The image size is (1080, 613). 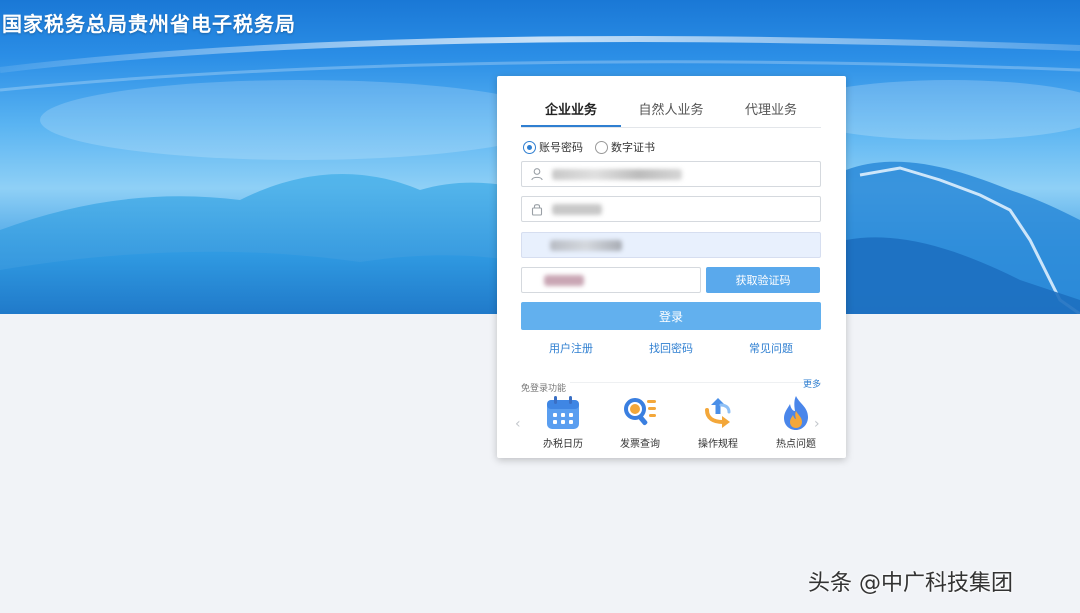 I want to click on quick-item-hot-questions: 热点问题, so click(x=796, y=422).